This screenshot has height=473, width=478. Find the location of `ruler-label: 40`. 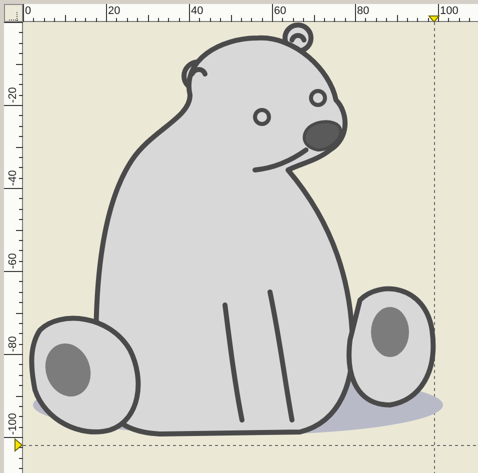

ruler-label: 40 is located at coordinates (197, 11).